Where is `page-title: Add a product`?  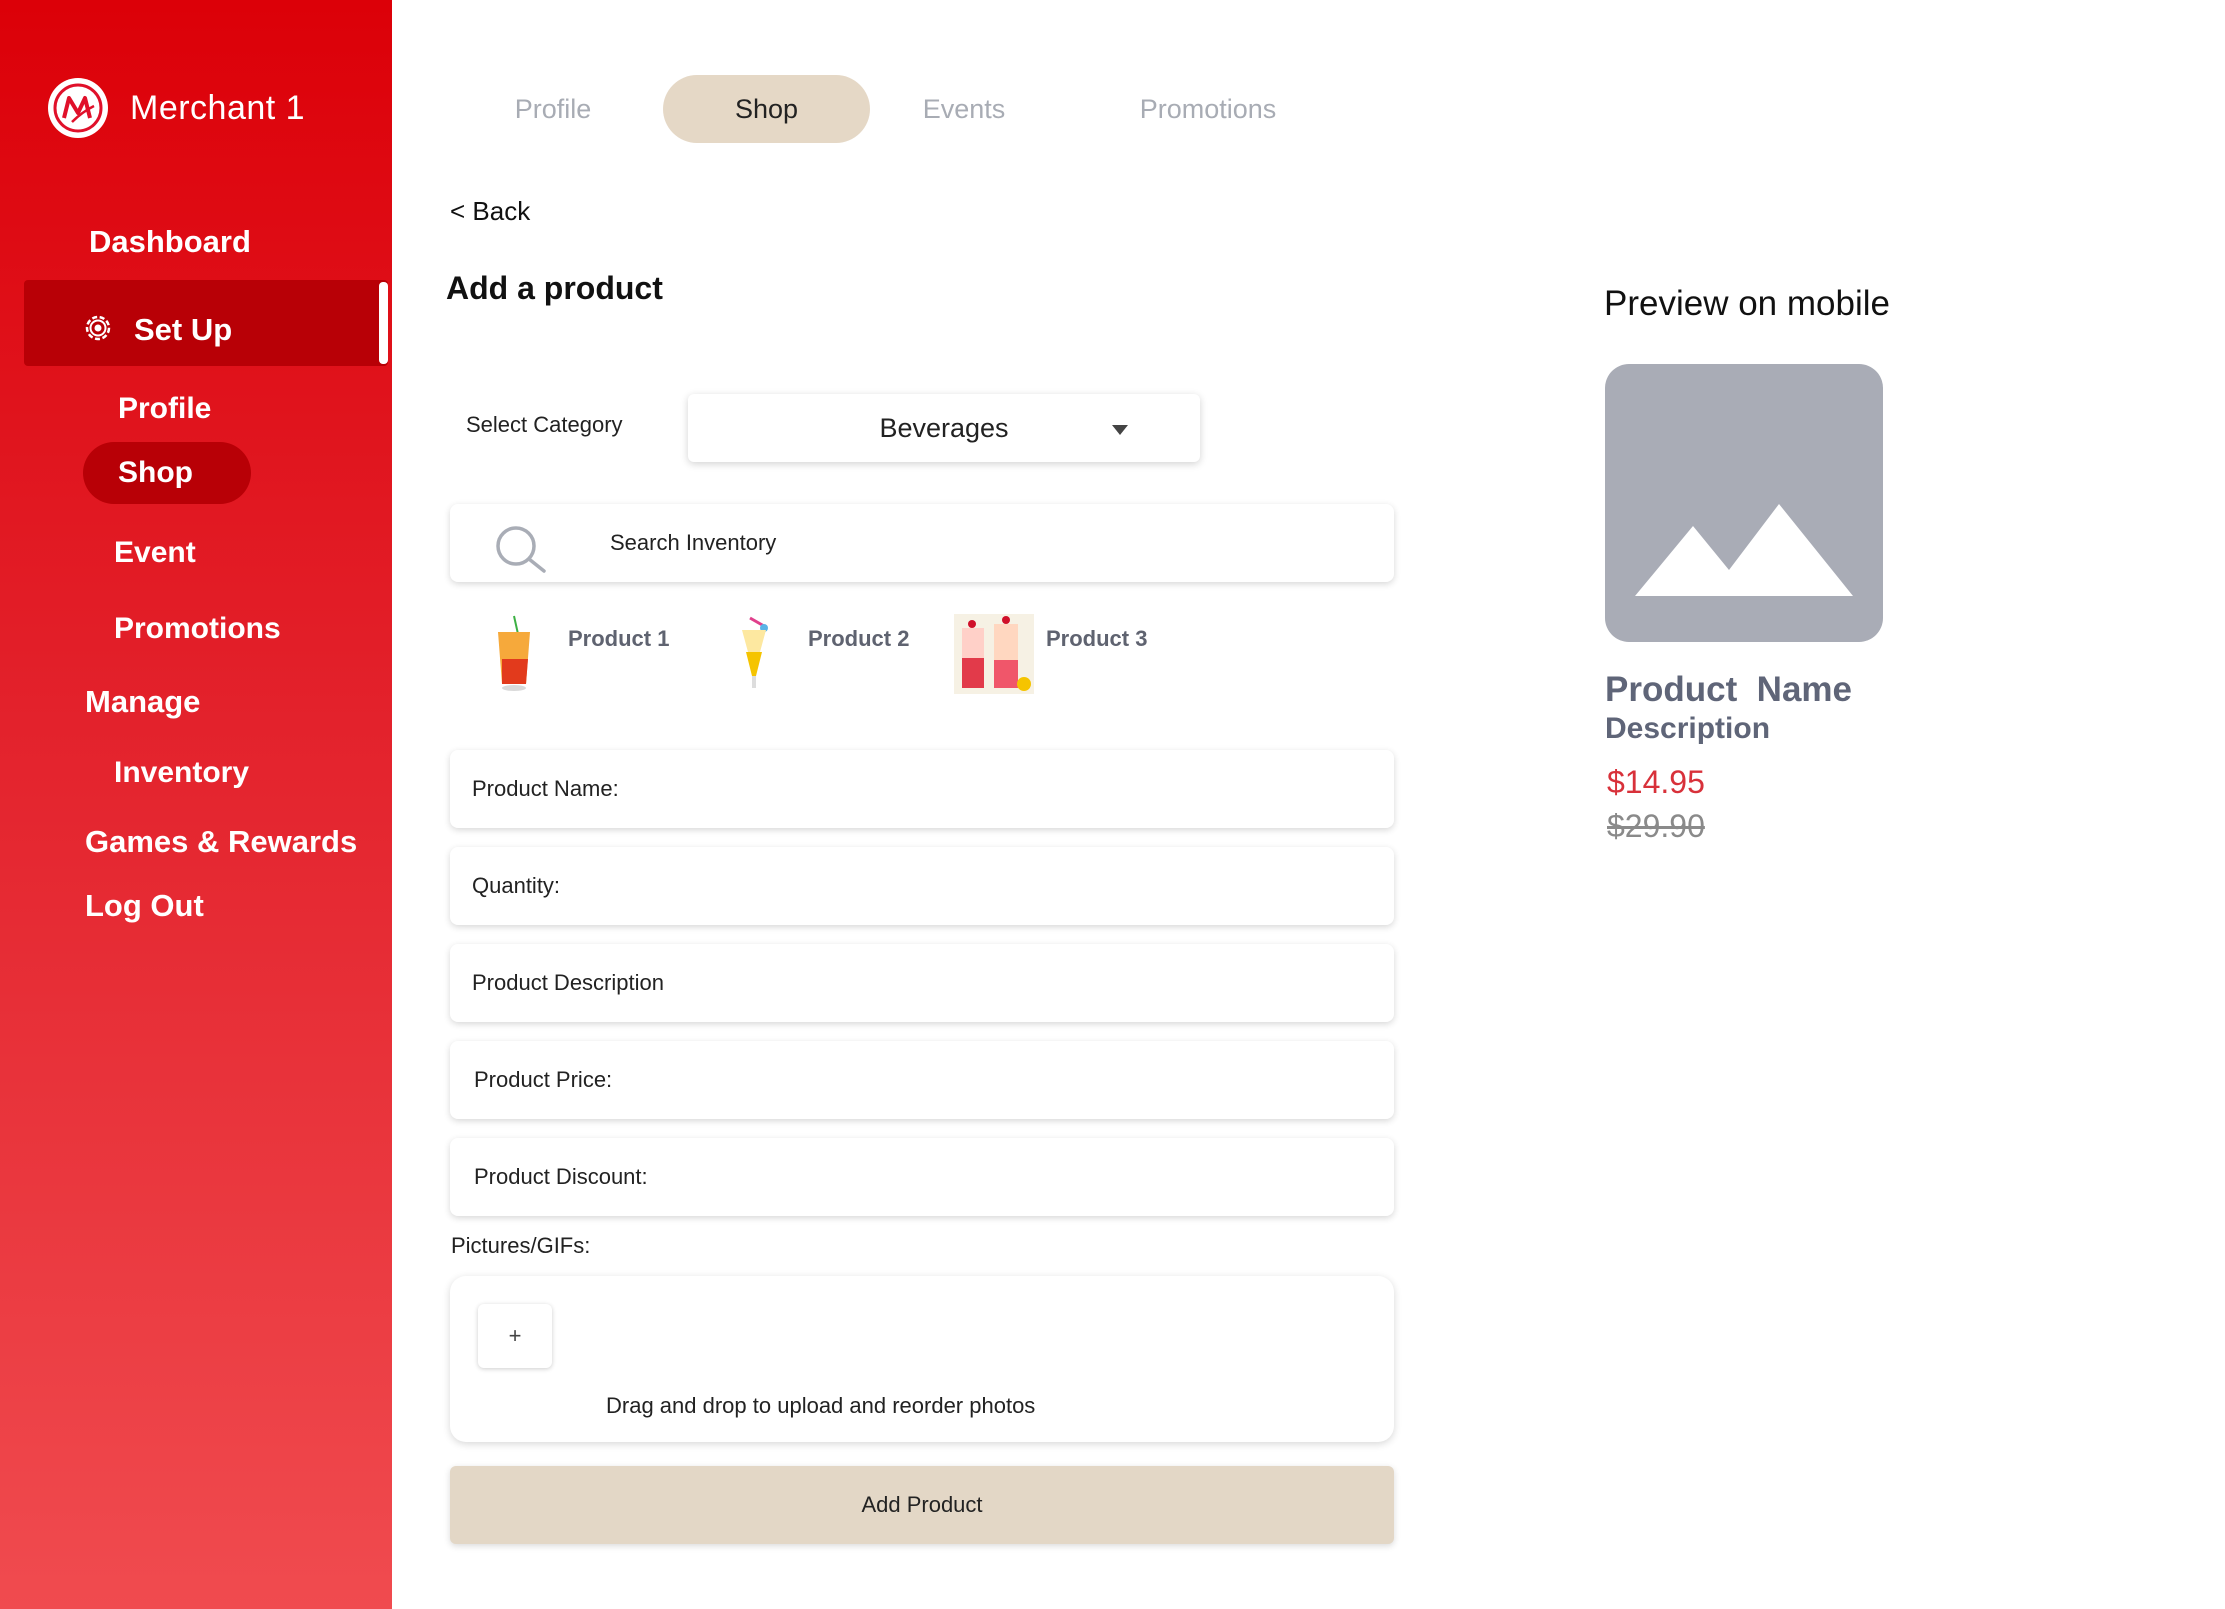 page-title: Add a product is located at coordinates (554, 288).